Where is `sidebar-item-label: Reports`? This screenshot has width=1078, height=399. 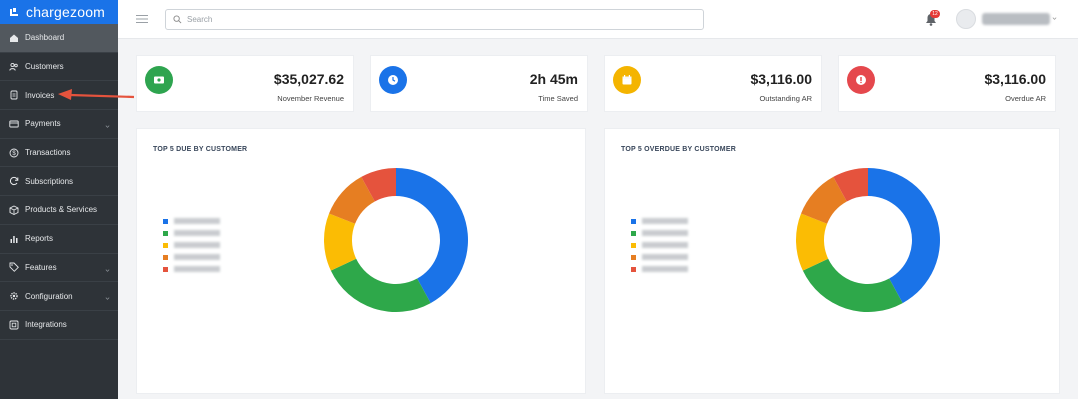
sidebar-item-label: Reports is located at coordinates (39, 239).